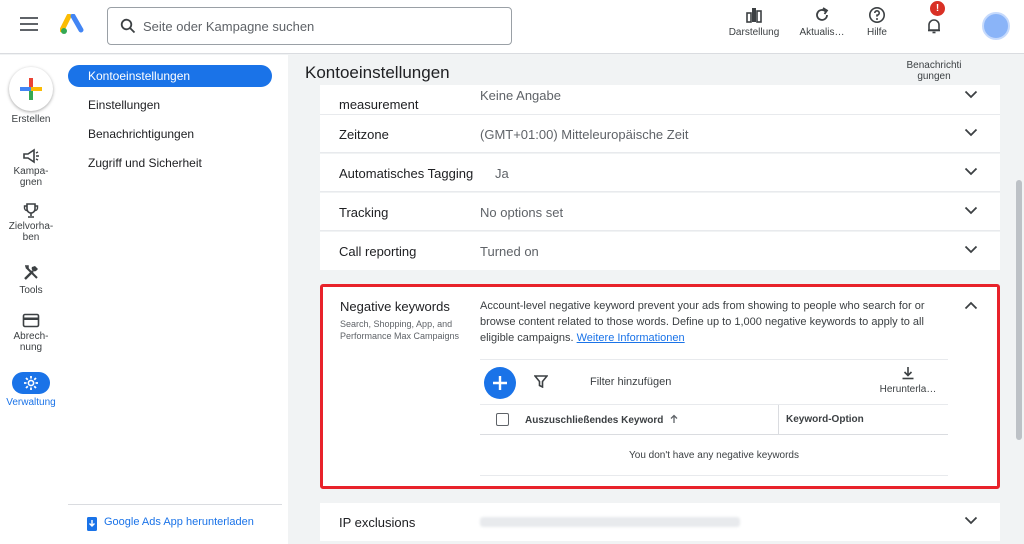 This screenshot has width=1024, height=544. What do you see at coordinates (31, 290) in the screenshot?
I see `rail-label-tools: Tools` at bounding box center [31, 290].